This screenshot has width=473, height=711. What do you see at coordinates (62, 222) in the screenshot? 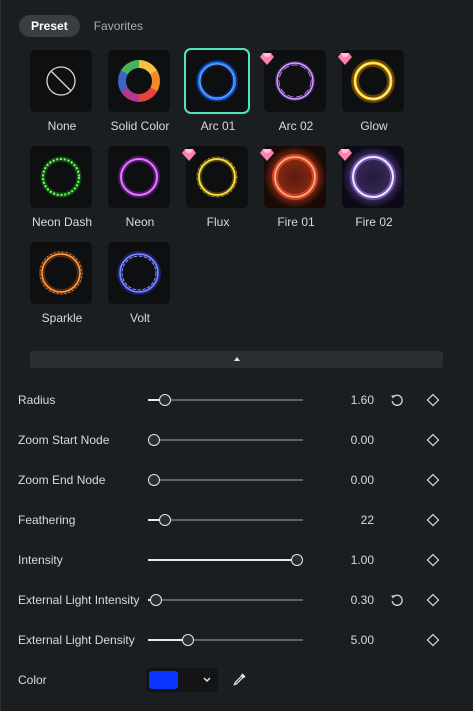
I see `preset-label: Neon Dash` at bounding box center [62, 222].